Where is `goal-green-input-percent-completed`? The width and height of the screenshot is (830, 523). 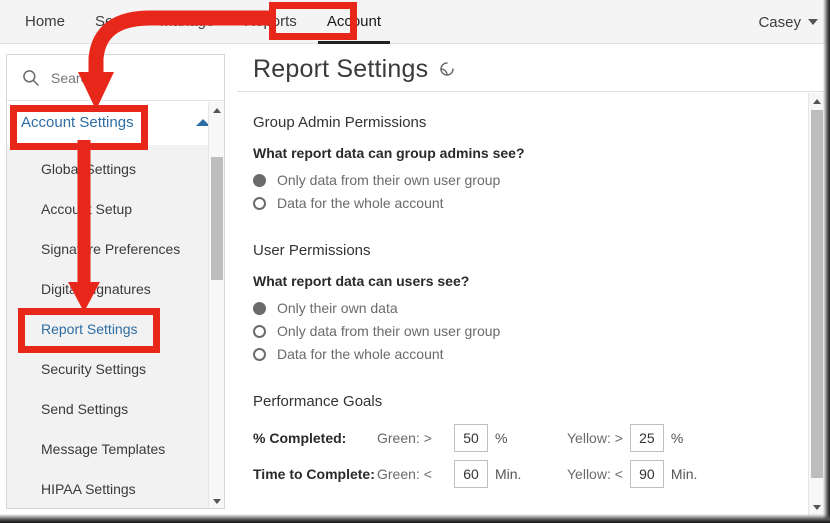 goal-green-input-percent-completed is located at coordinates (471, 438).